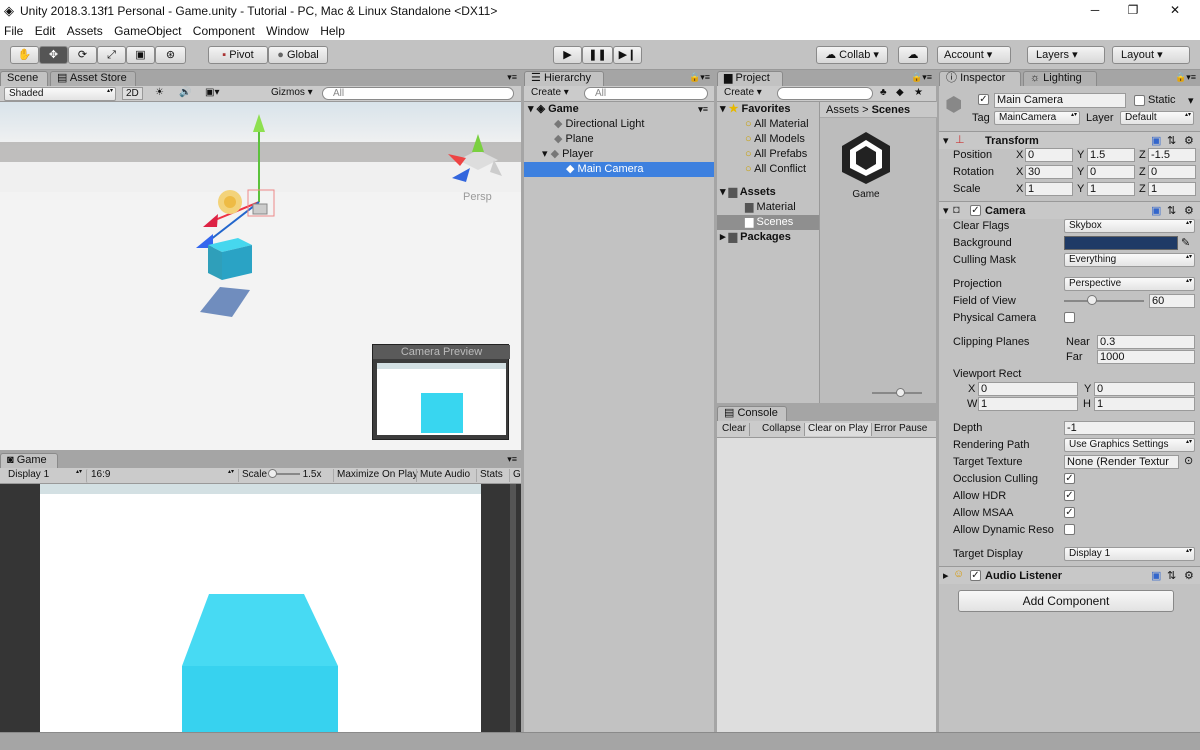 This screenshot has width=1200, height=750. What do you see at coordinates (619, 154) in the screenshot?
I see `hierarchy-item-player: ▾ ◆ Player` at bounding box center [619, 154].